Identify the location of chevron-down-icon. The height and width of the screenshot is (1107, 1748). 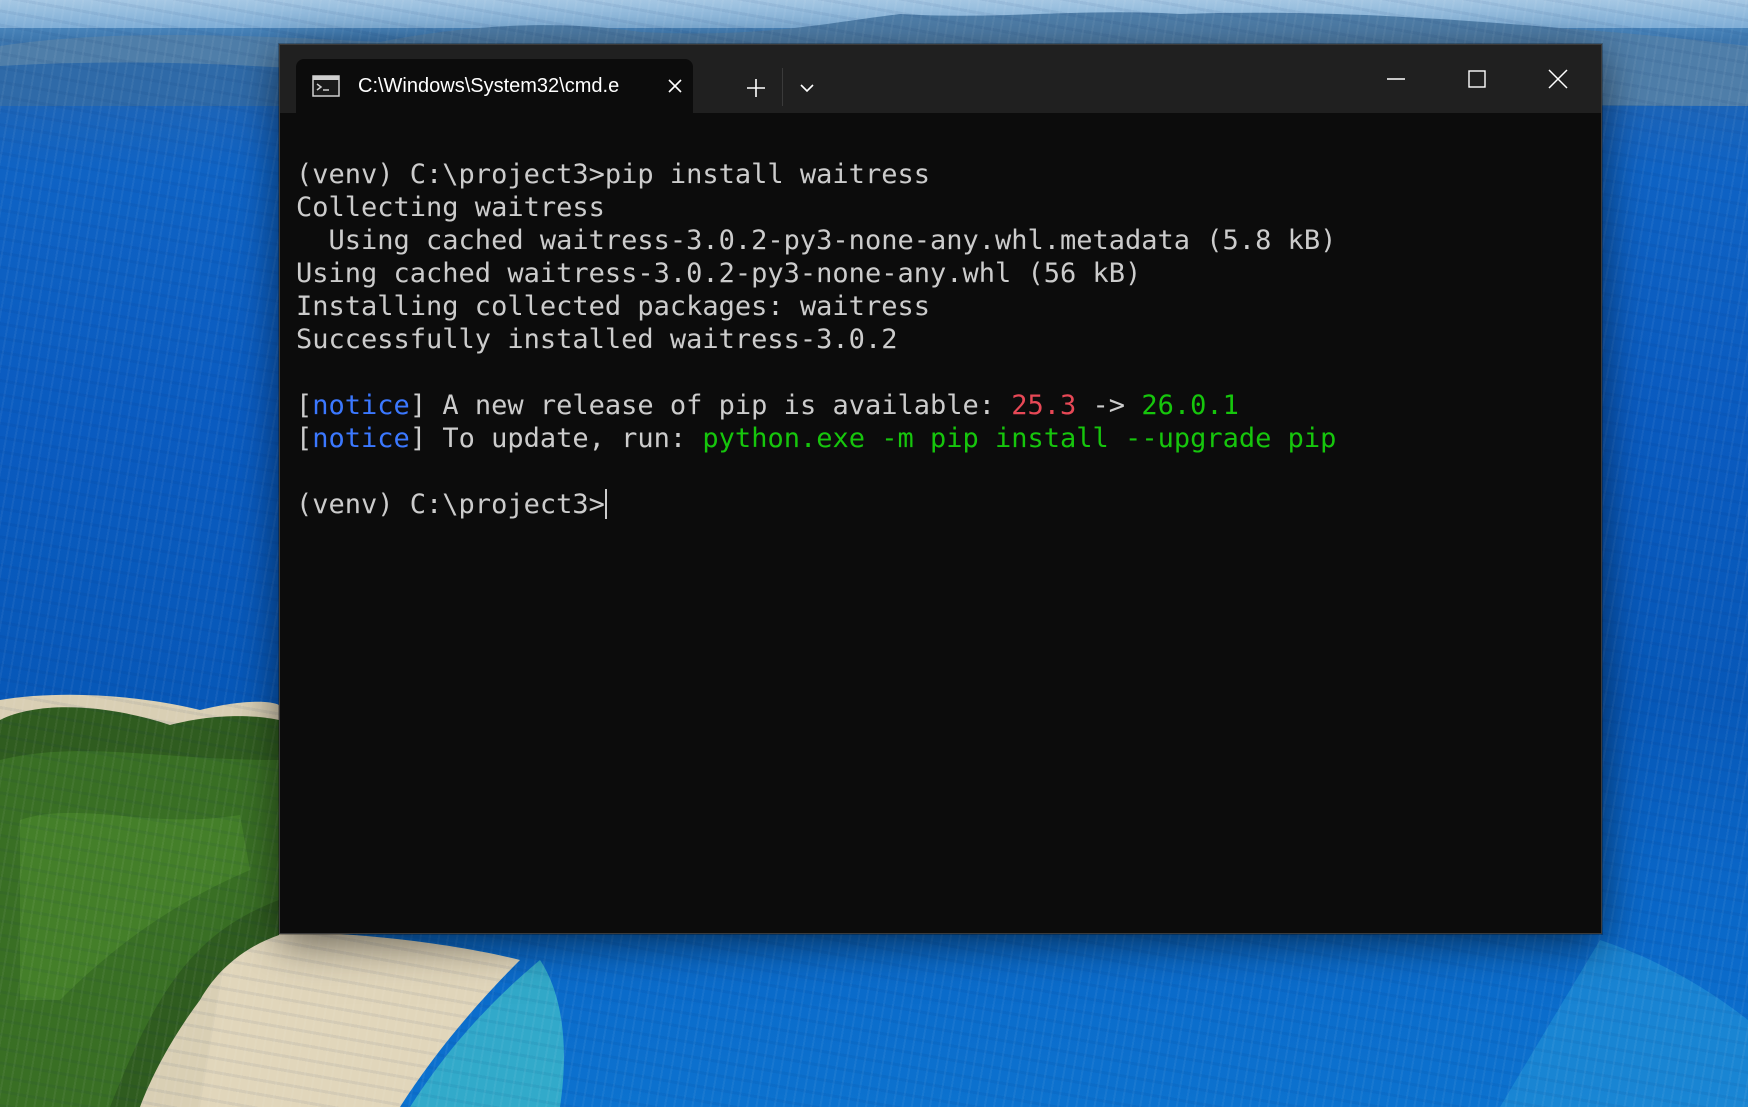
(807, 88).